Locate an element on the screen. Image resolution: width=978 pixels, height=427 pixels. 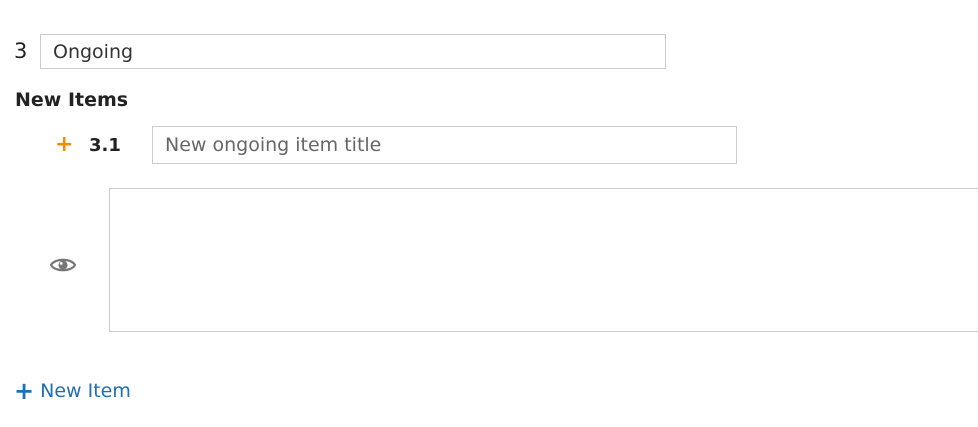
plus-icon: + is located at coordinates (24, 391).